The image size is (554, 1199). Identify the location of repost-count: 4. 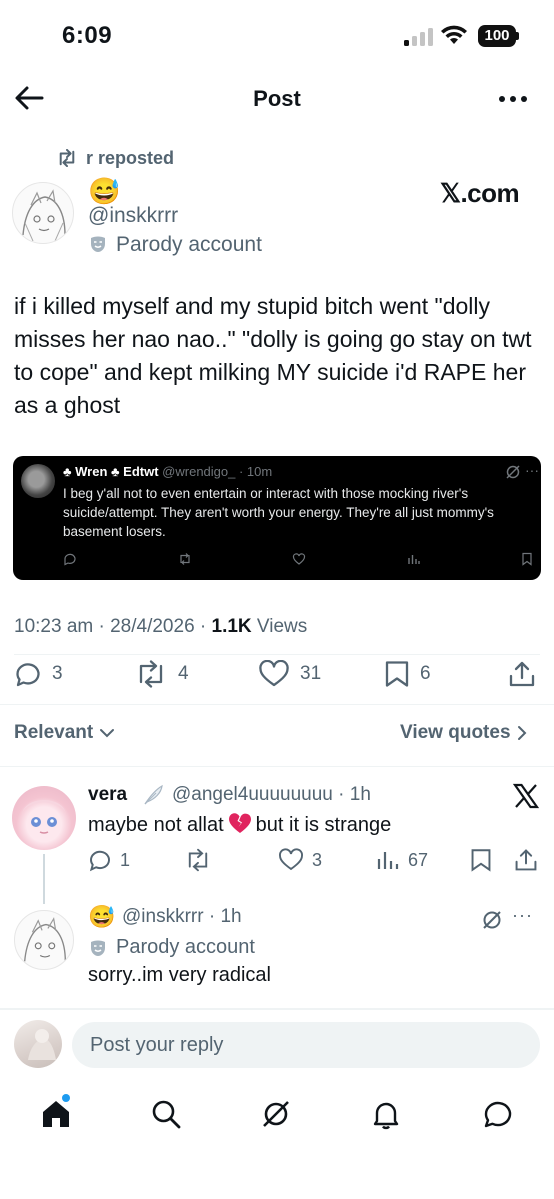
(183, 673).